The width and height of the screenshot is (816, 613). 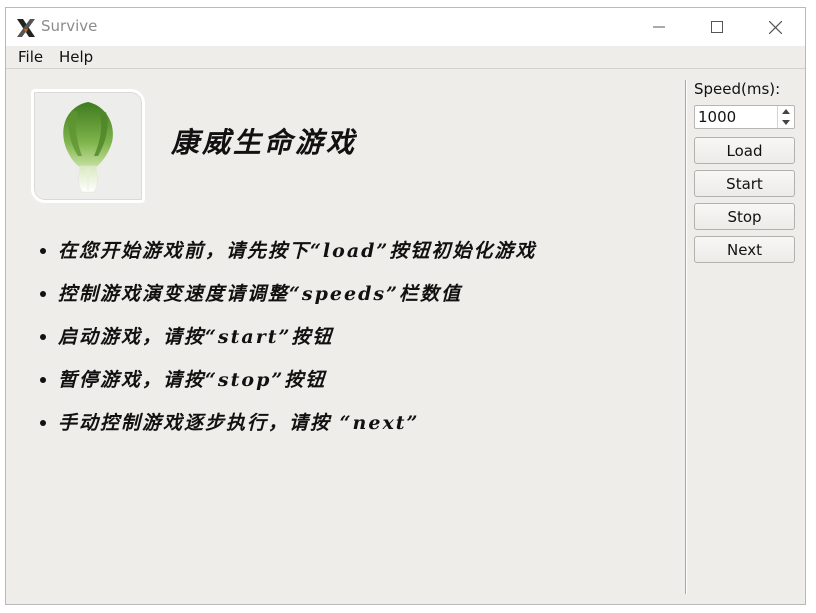 I want to click on x-logo-icon, so click(x=26, y=28).